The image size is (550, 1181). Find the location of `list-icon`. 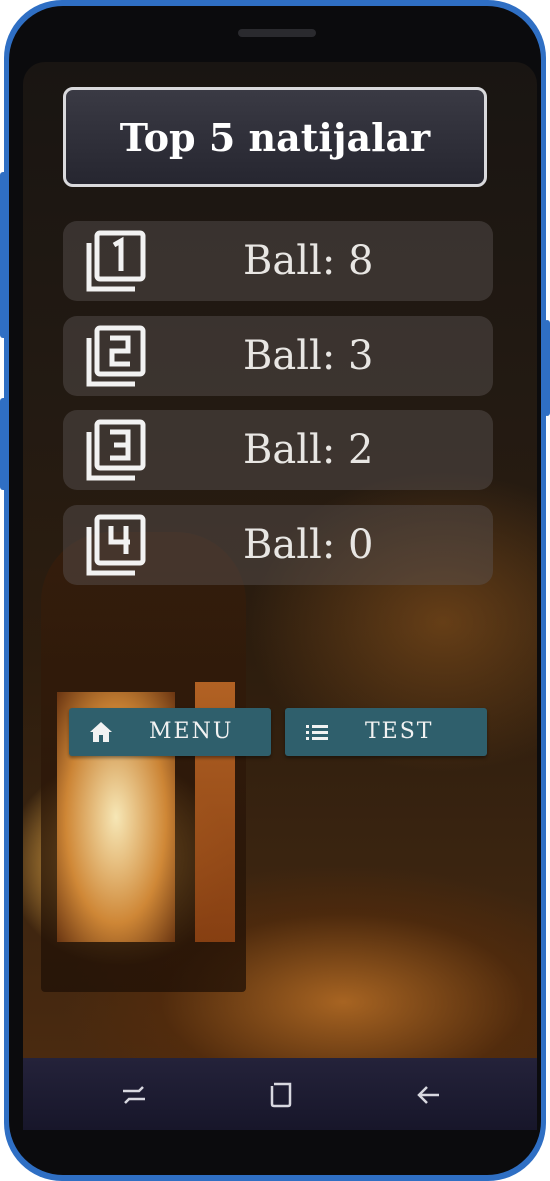

list-icon is located at coordinates (317, 732).